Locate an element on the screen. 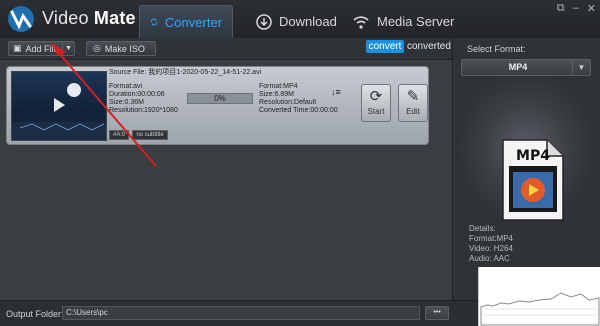  format-preview-area: MP4 is located at coordinates (526, 149).